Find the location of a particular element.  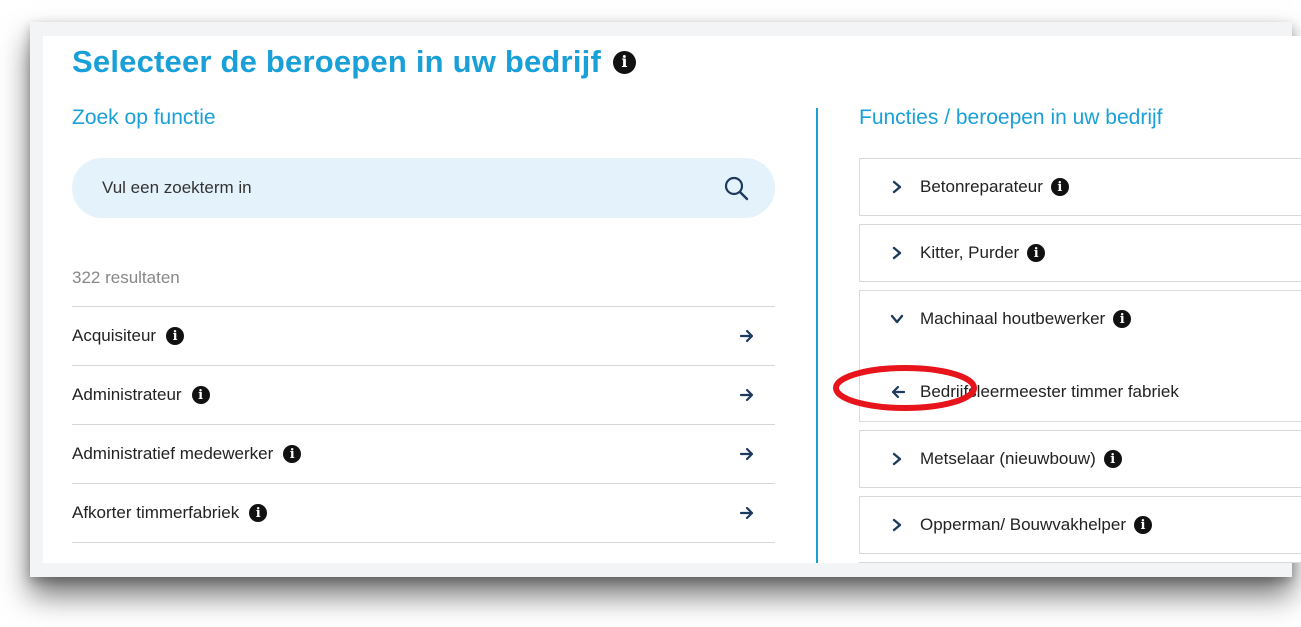

function-label-text: Opperman/ Bouwvakhelper is located at coordinates (1023, 524).